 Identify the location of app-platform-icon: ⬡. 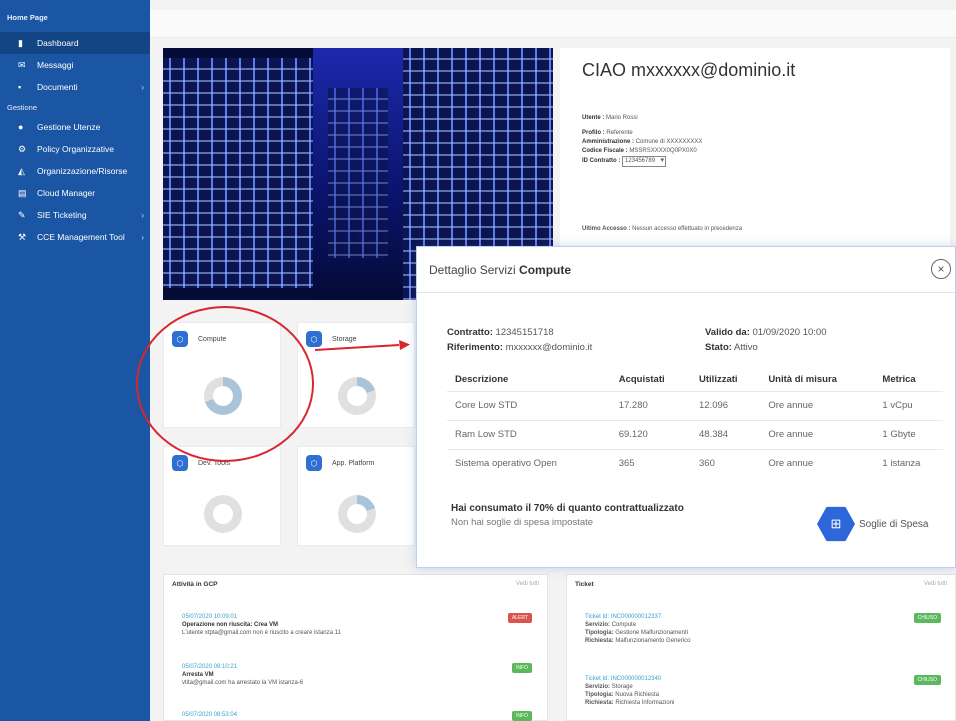
(314, 463).